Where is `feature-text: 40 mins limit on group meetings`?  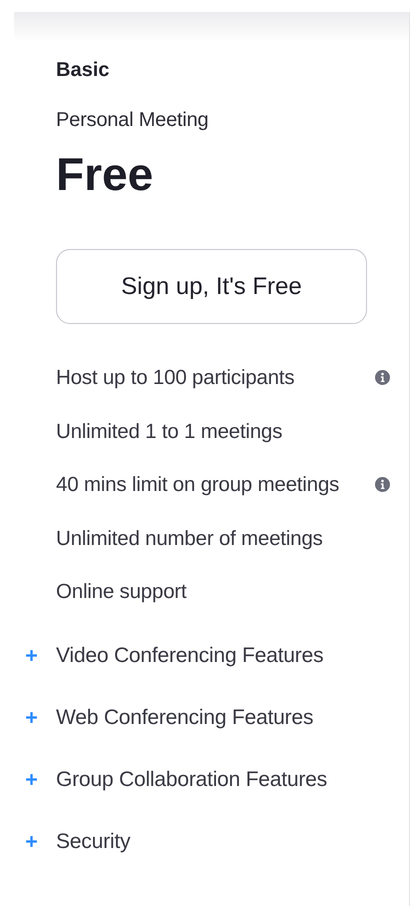 feature-text: 40 mins limit on group meetings is located at coordinates (198, 485).